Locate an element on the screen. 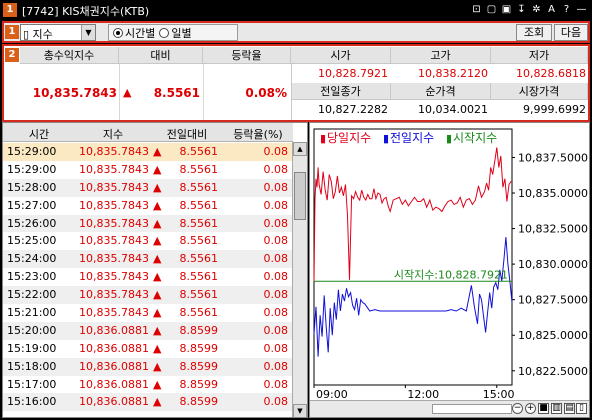 Image resolution: width=592 pixels, height=420 pixels. radio-unselected-icon is located at coordinates (164, 32).